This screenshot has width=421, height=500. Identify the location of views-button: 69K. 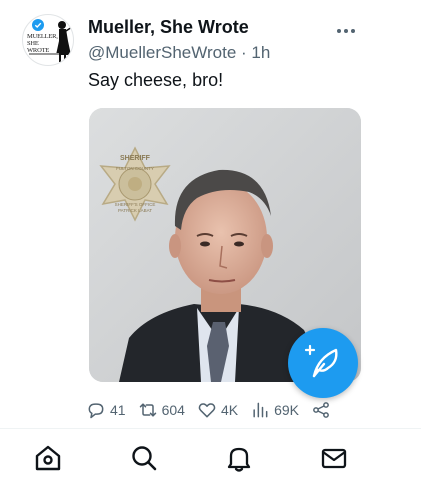
(274, 410).